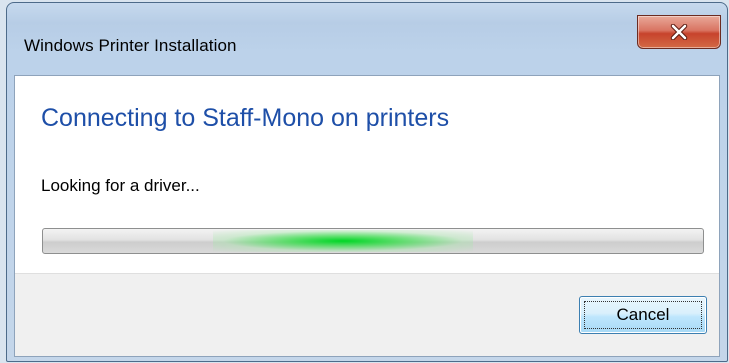 The height and width of the screenshot is (363, 729). What do you see at coordinates (245, 118) in the screenshot?
I see `main-instruction: Connecting to Staff-Mono on printers` at bounding box center [245, 118].